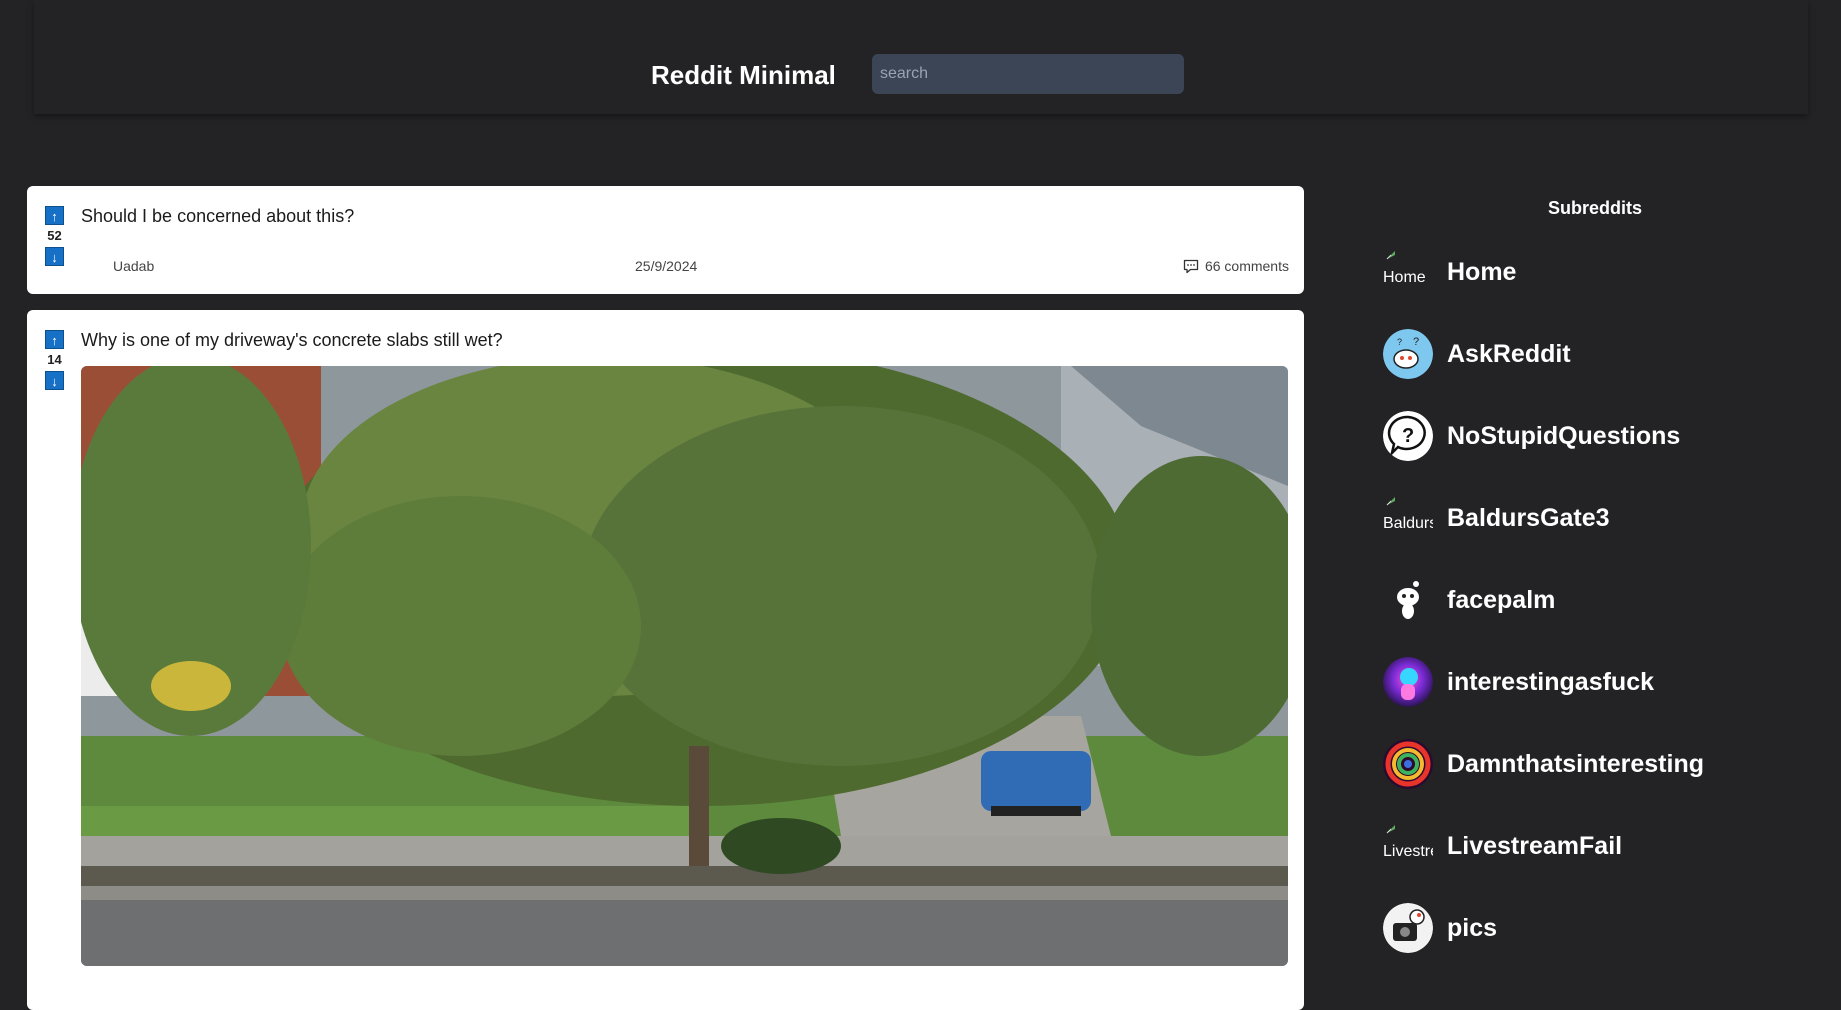 This screenshot has width=1841, height=1010. I want to click on broken-image-icon: Livestre, so click(1408, 846).